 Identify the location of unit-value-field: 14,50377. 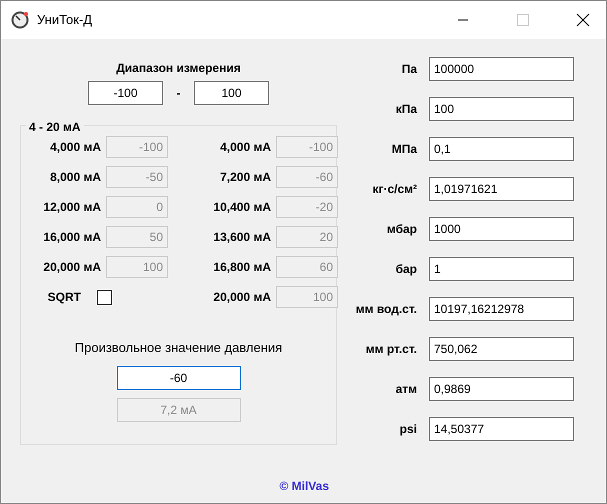
(501, 429).